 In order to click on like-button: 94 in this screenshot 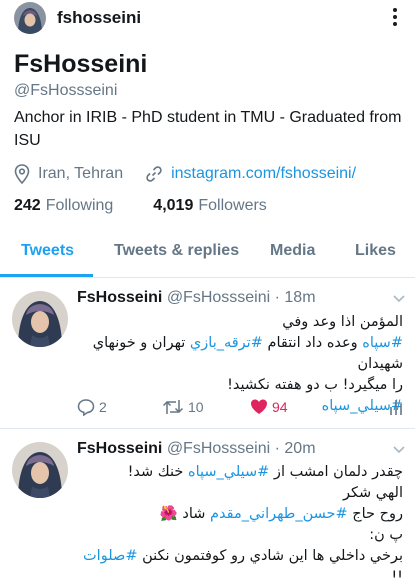, I will do `click(269, 407)`.